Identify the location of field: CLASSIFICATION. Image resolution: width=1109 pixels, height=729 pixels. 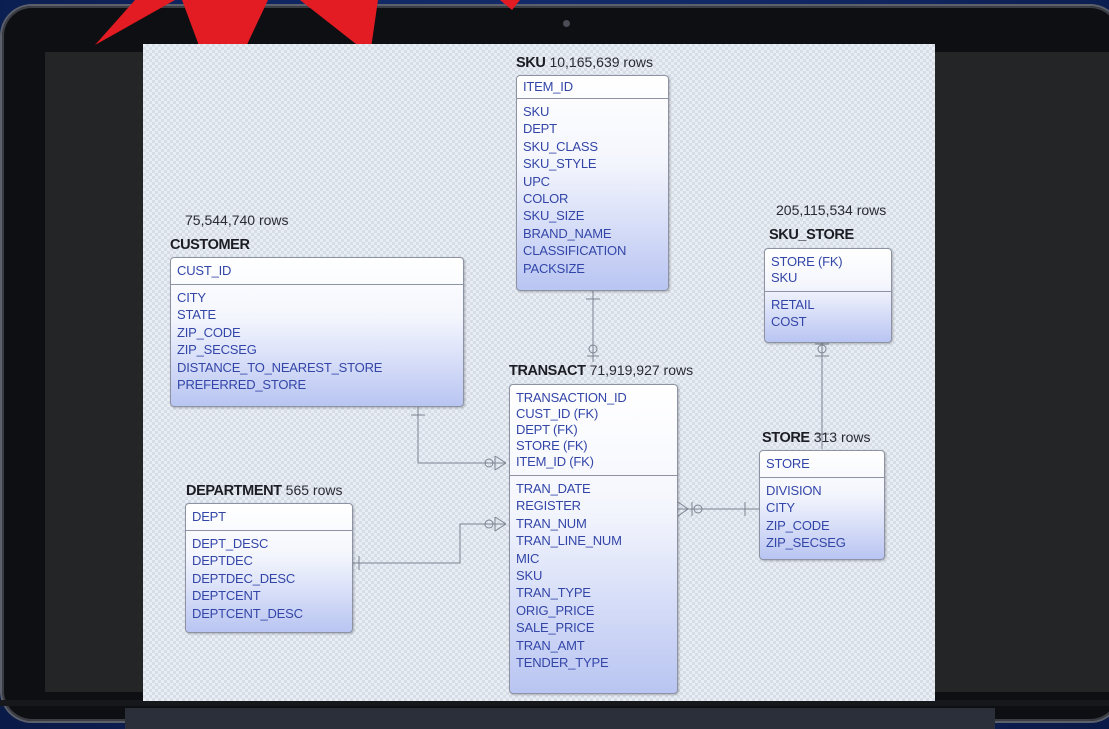
(575, 251).